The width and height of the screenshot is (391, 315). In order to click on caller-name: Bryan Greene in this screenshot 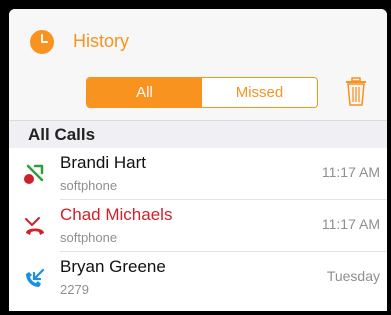, I will do `click(113, 266)`.